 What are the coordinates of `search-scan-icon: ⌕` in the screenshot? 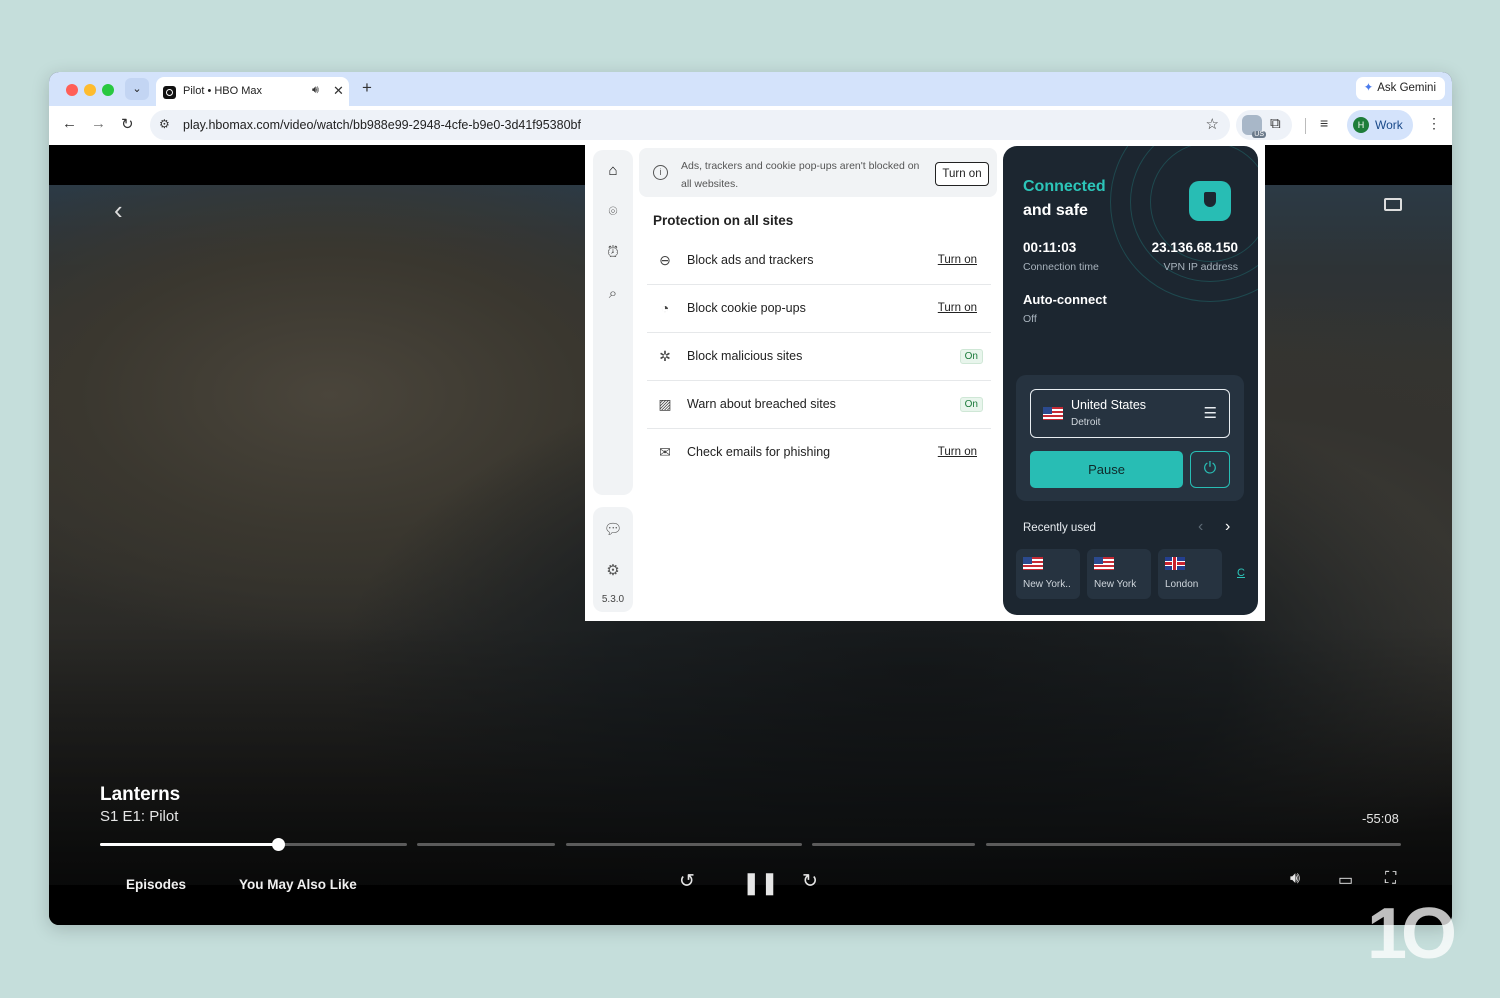 It's located at (613, 293).